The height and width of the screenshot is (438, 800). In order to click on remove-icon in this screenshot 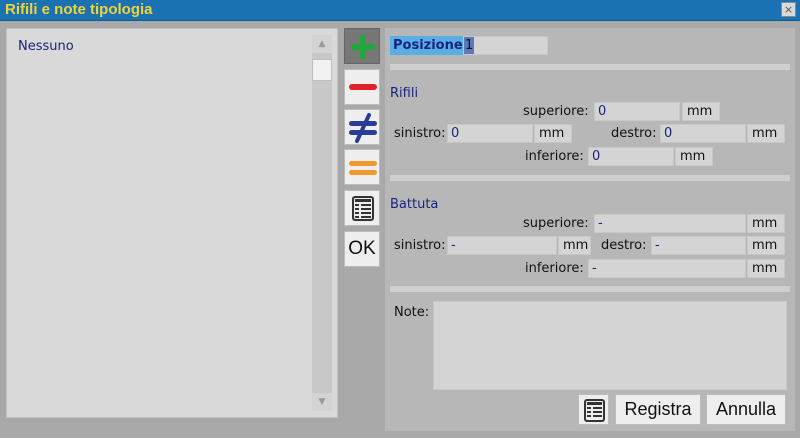, I will do `click(363, 87)`.